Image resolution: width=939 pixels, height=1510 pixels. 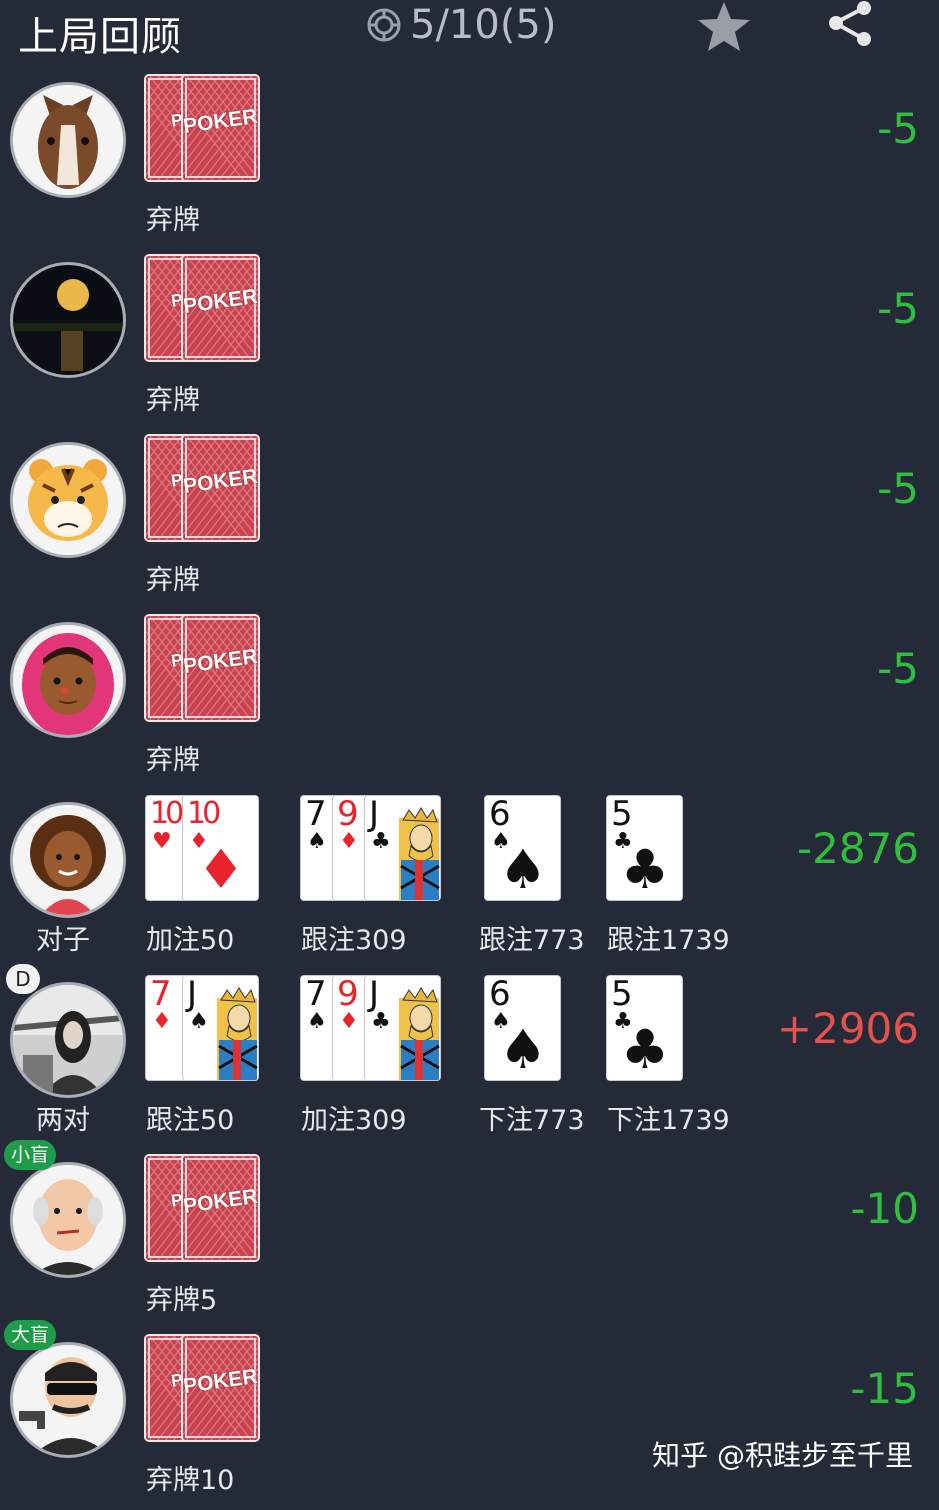 I want to click on blind-badge: 小盲, so click(x=30, y=1155).